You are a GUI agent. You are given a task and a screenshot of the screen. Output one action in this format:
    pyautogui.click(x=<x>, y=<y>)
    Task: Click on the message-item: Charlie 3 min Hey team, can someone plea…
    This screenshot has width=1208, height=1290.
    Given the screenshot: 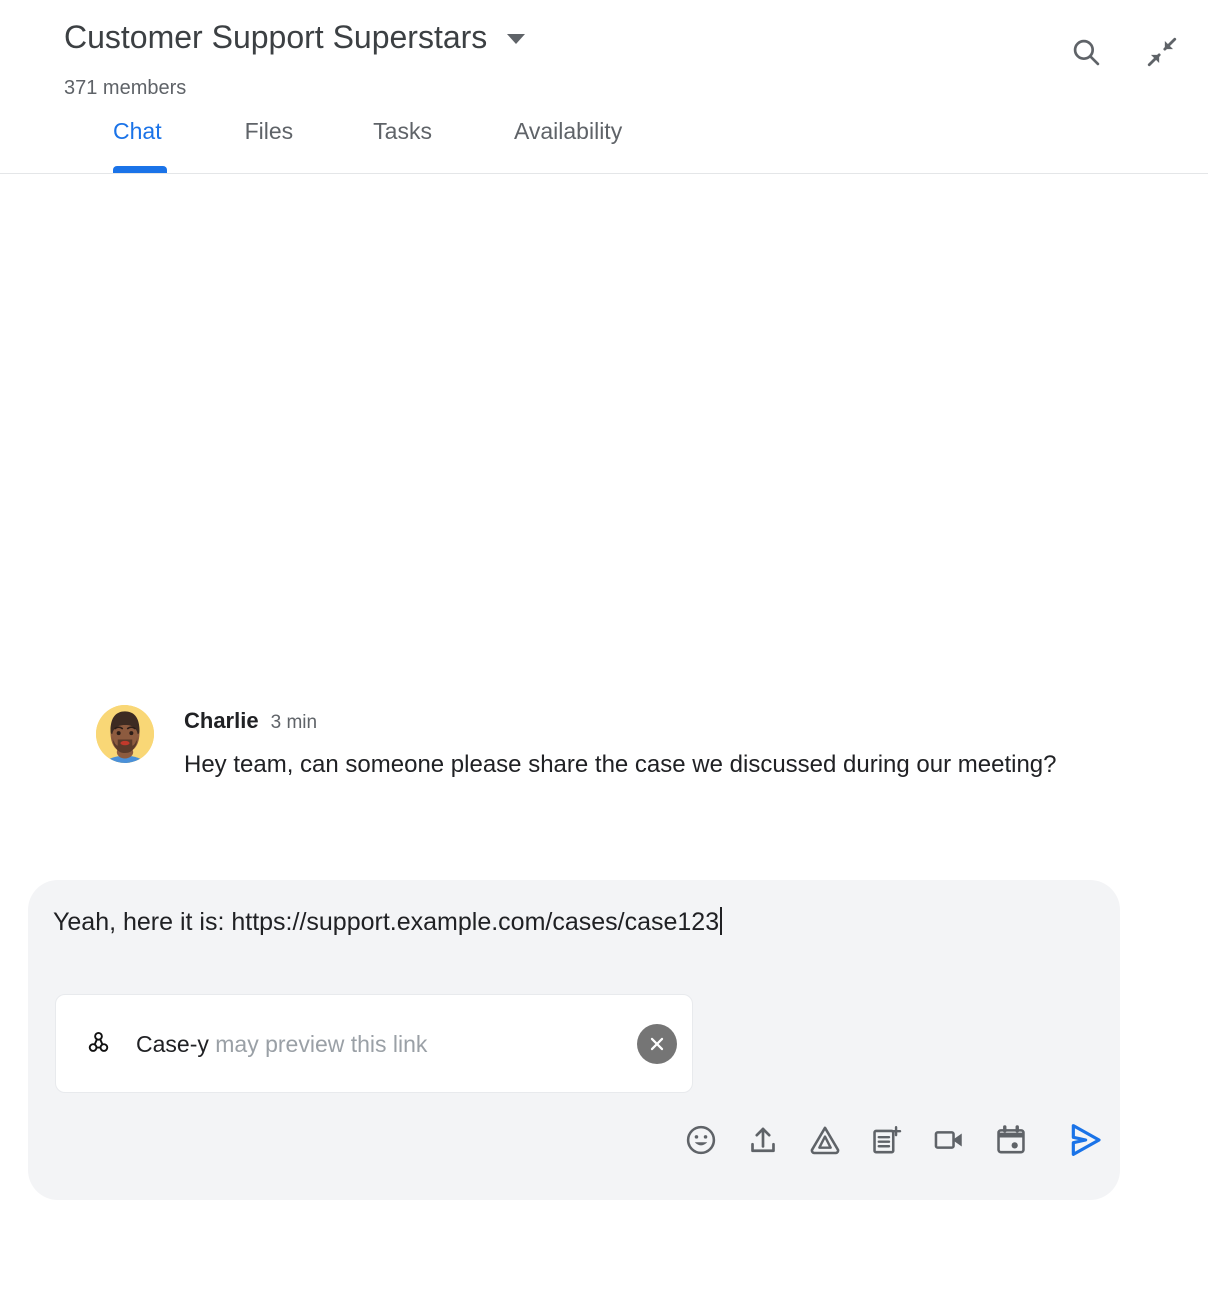 What is the action you would take?
    pyautogui.click(x=576, y=745)
    